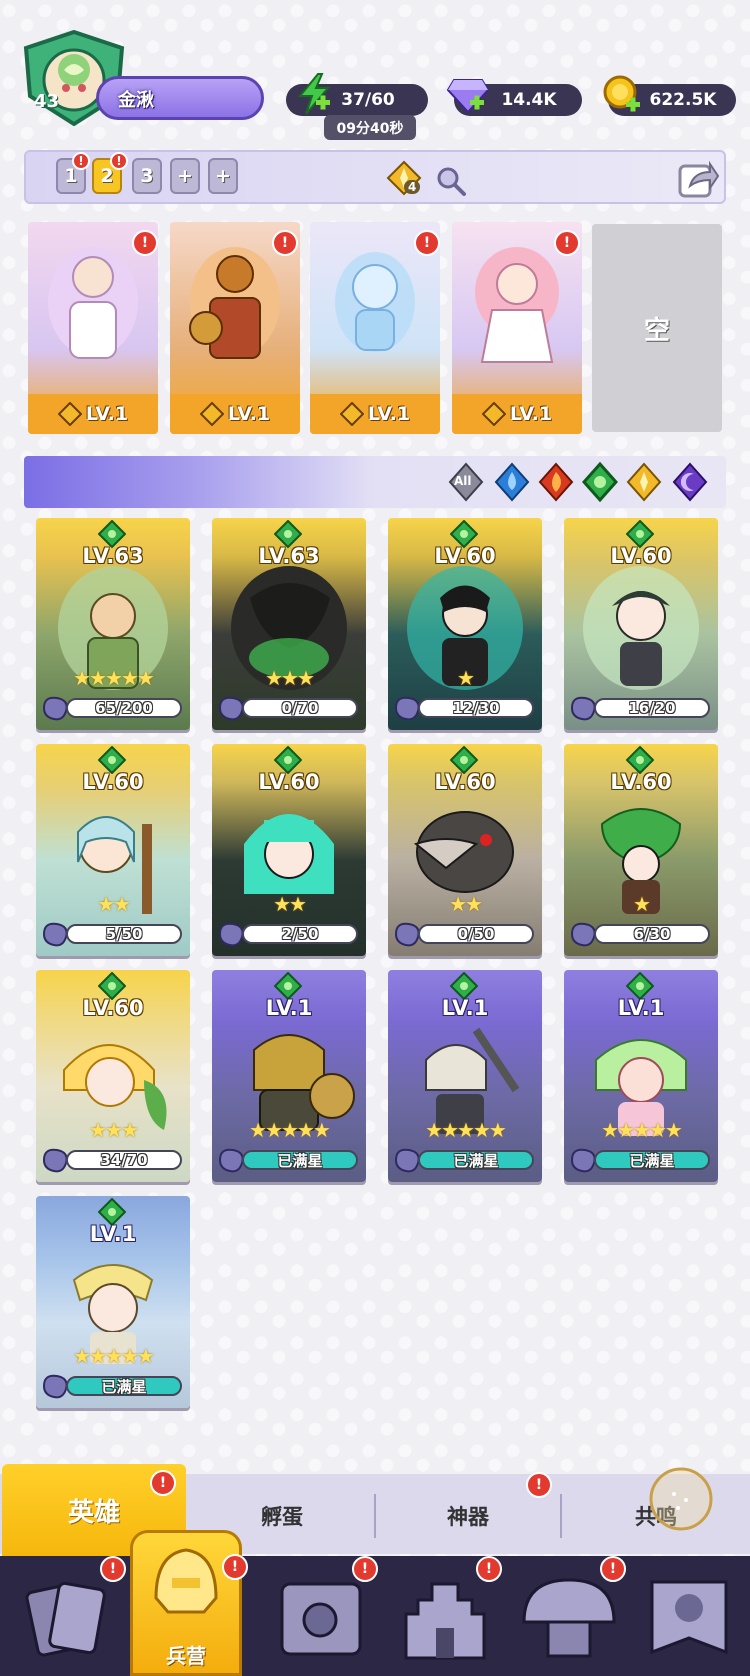 Image resolution: width=750 pixels, height=1676 pixels. What do you see at coordinates (652, 934) in the screenshot?
I see `hero-shard-progress: 6/30` at bounding box center [652, 934].